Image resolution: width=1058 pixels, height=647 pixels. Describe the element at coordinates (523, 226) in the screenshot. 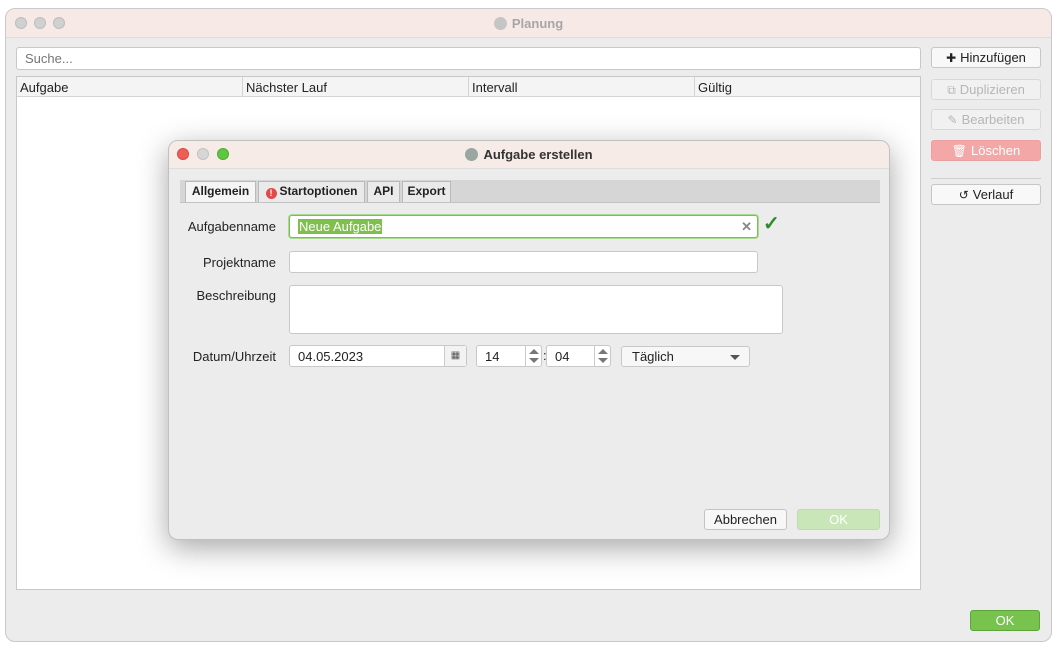

I see `task-name-input: Neue Aufgabe ✕` at that location.